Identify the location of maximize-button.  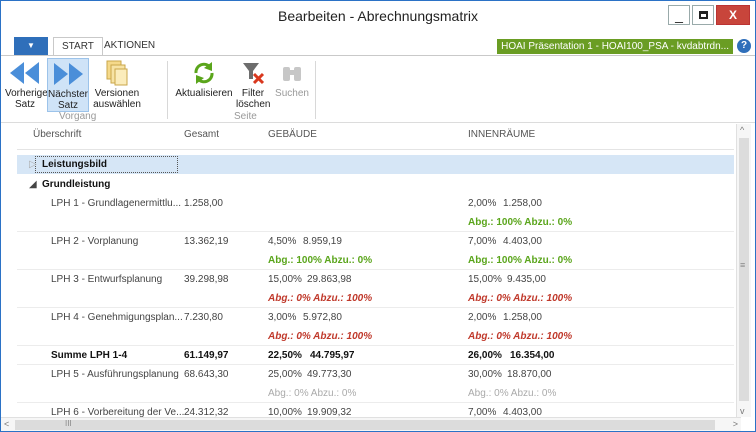
(703, 15).